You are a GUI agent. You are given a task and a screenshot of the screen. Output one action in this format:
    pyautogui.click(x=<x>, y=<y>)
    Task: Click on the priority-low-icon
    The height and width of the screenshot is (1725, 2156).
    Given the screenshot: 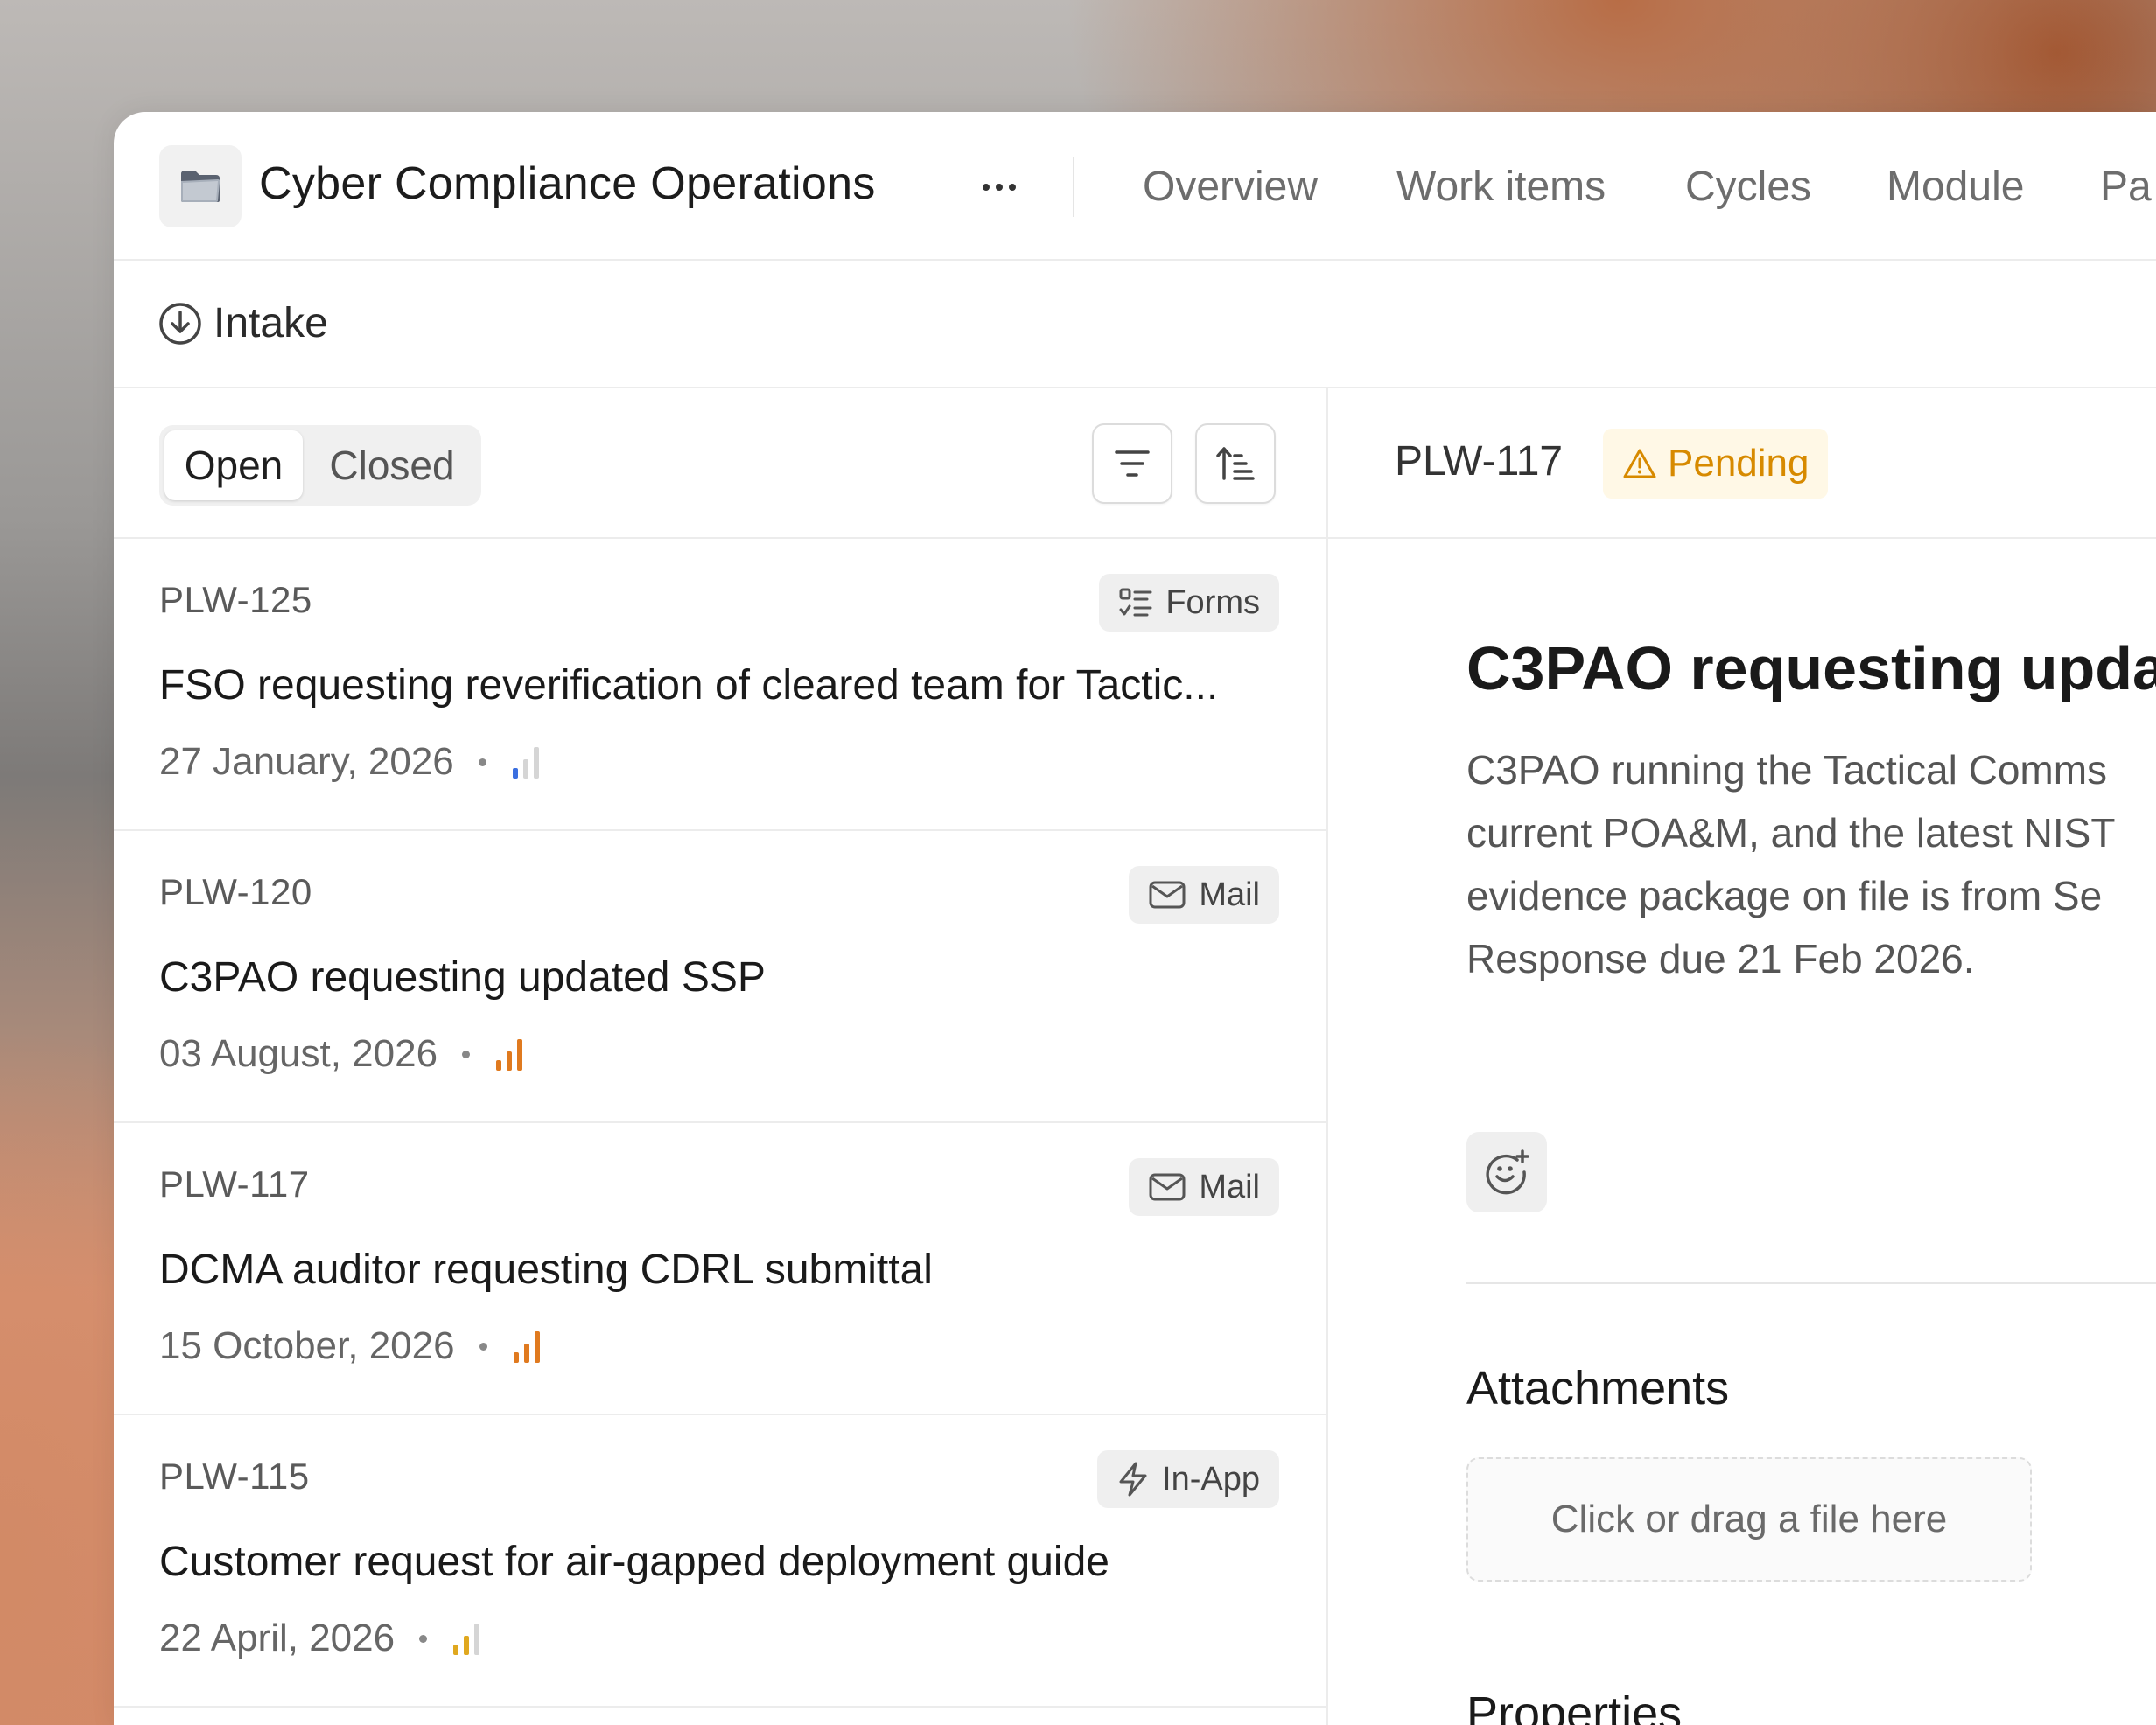 What is the action you would take?
    pyautogui.click(x=525, y=763)
    